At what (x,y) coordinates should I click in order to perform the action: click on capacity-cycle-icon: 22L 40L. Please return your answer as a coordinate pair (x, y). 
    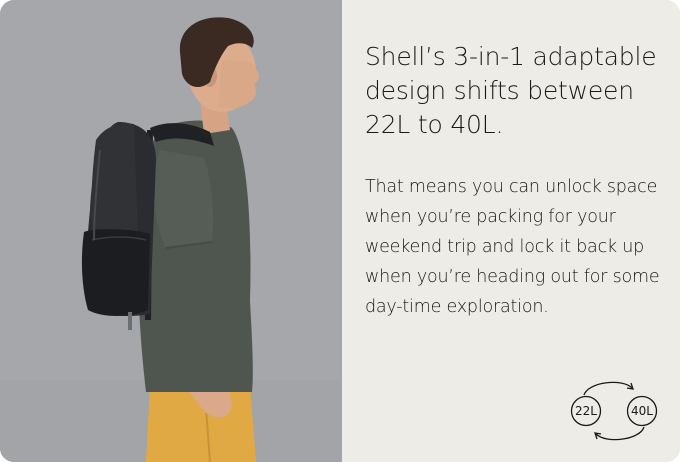
    Looking at the image, I should click on (615, 411).